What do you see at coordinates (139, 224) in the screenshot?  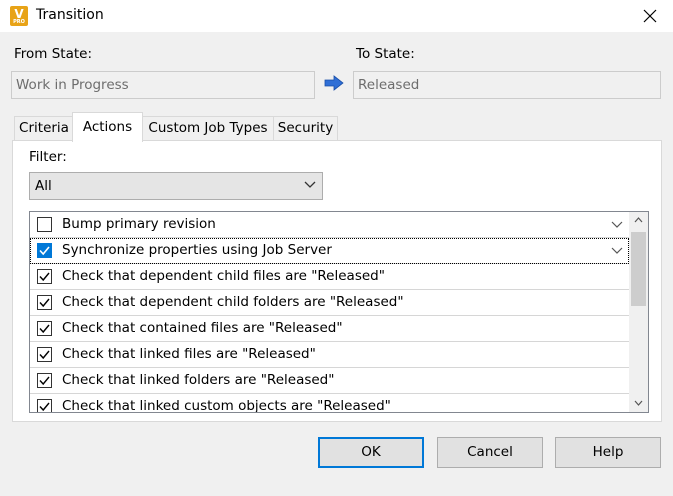 I see `action-label: Bump primary revision` at bounding box center [139, 224].